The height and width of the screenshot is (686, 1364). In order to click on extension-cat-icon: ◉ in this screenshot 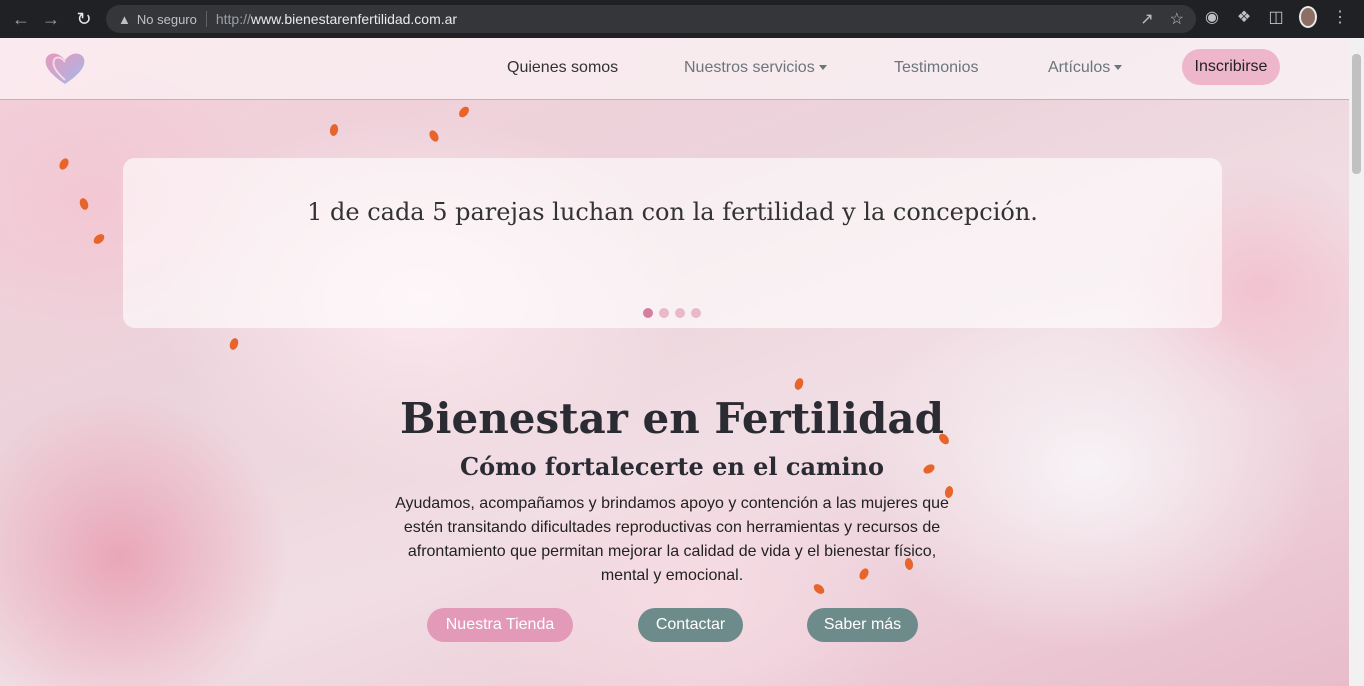, I will do `click(1212, 17)`.